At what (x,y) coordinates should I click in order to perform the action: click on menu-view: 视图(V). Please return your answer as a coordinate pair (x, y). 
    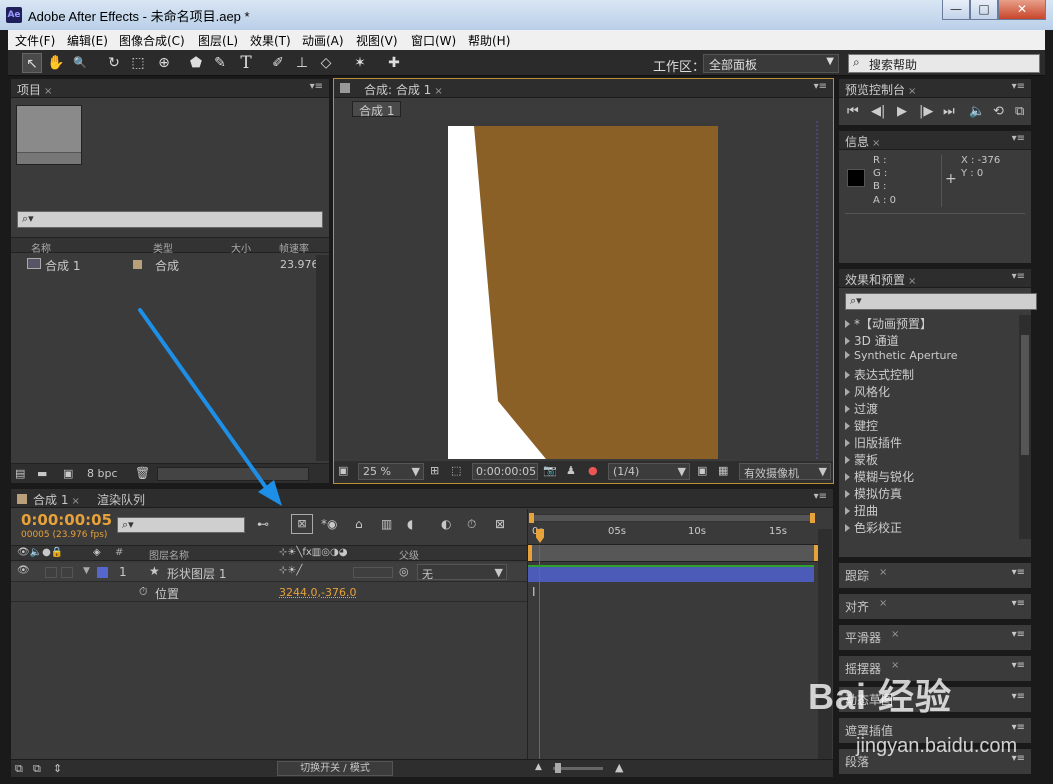
    Looking at the image, I should click on (377, 40).